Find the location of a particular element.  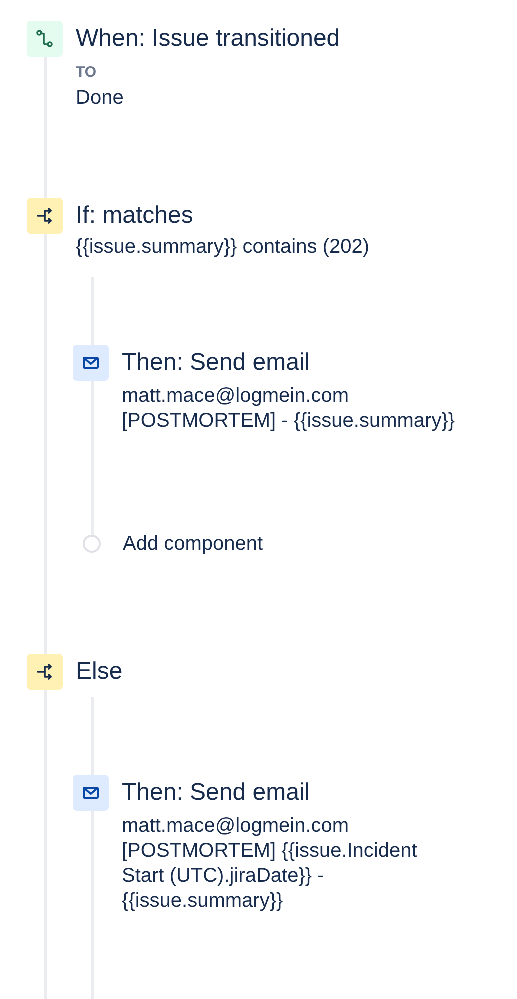

email-subject: [POSTMORTEM] - {{issue.summary}} is located at coordinates (289, 421).